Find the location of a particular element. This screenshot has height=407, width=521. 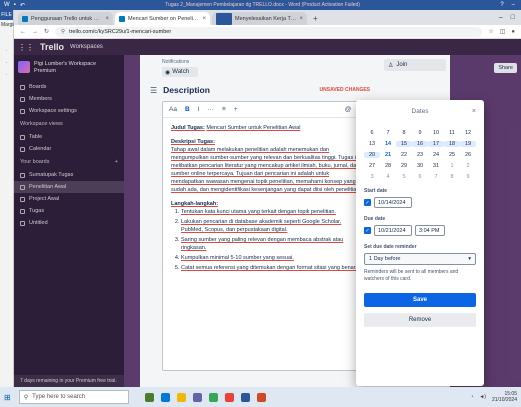

calendar-day: 22 is located at coordinates (404, 155).